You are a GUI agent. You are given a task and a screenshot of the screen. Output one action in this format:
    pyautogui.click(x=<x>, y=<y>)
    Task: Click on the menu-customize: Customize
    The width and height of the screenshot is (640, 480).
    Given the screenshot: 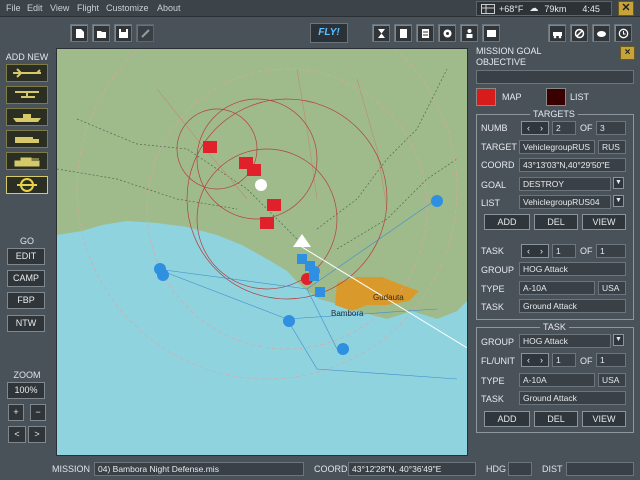 What is the action you would take?
    pyautogui.click(x=127, y=8)
    